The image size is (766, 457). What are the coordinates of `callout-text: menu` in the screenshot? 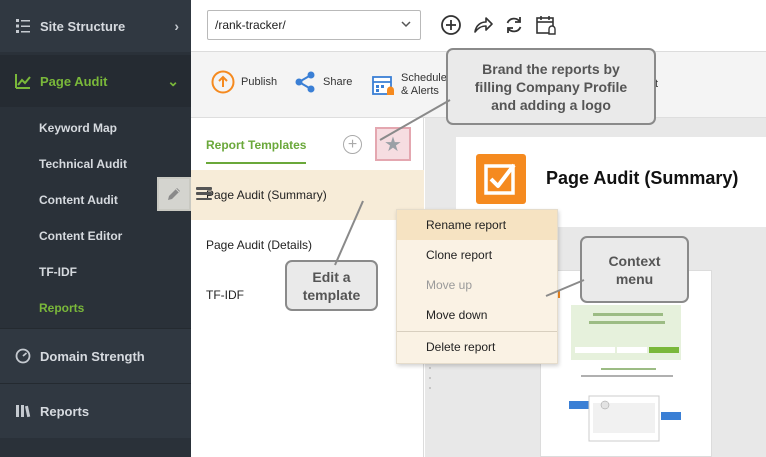 It's located at (634, 278).